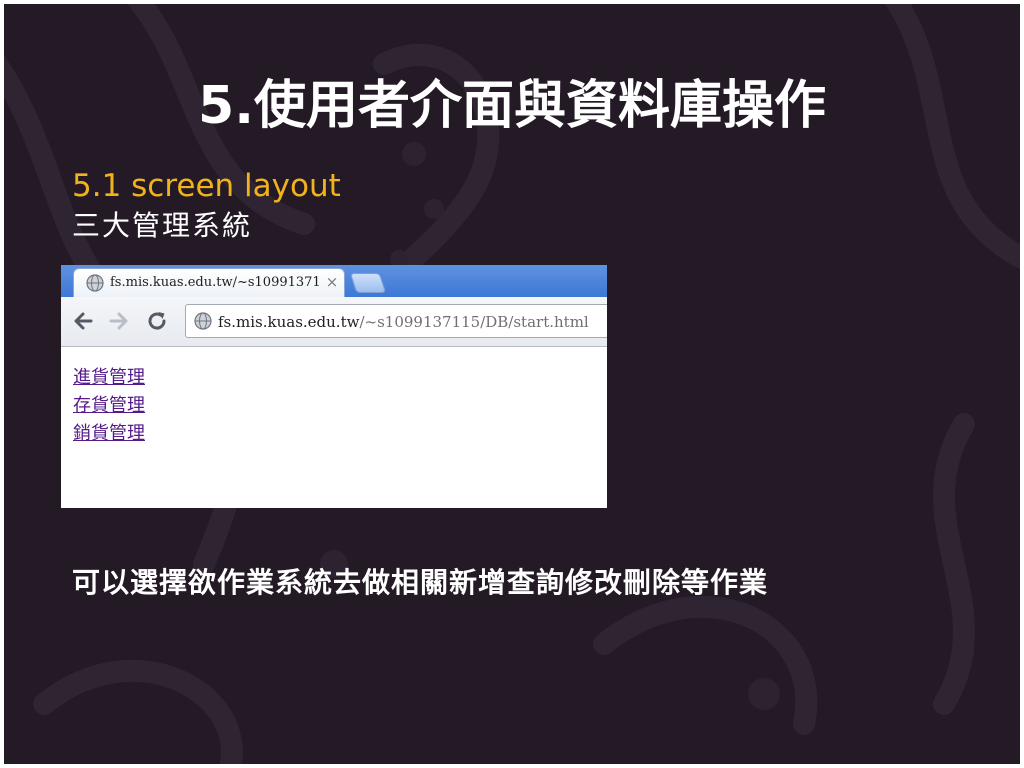  I want to click on page-content: 進貨管理 存貨管理 銷貨管理, so click(334, 427).